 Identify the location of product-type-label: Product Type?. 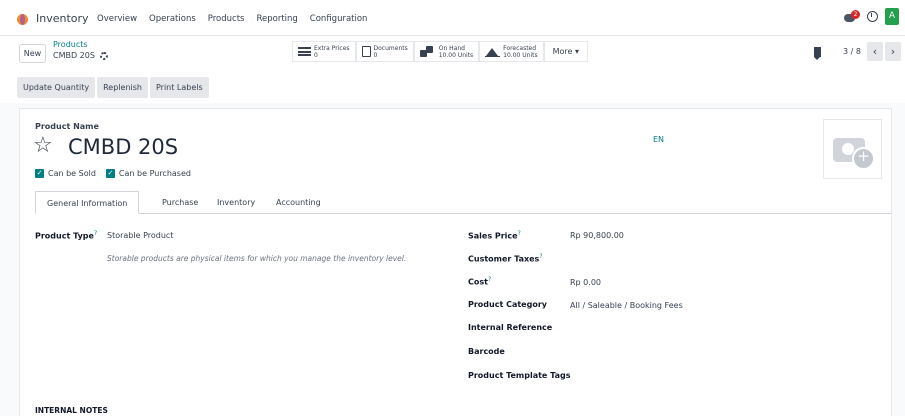
(66, 235).